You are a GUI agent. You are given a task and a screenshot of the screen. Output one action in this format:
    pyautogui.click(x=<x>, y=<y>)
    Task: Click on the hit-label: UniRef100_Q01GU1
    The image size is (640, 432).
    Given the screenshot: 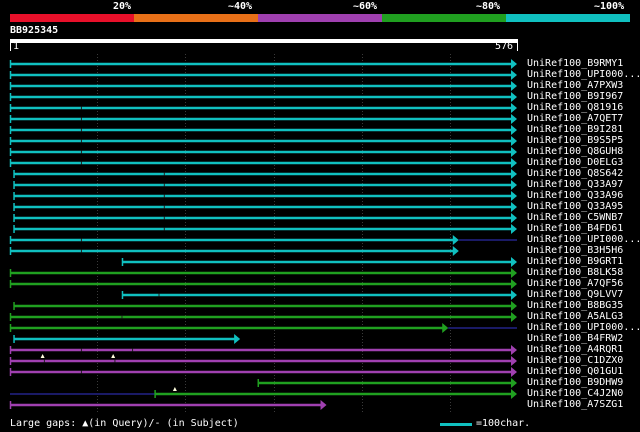 What is the action you would take?
    pyautogui.click(x=575, y=371)
    